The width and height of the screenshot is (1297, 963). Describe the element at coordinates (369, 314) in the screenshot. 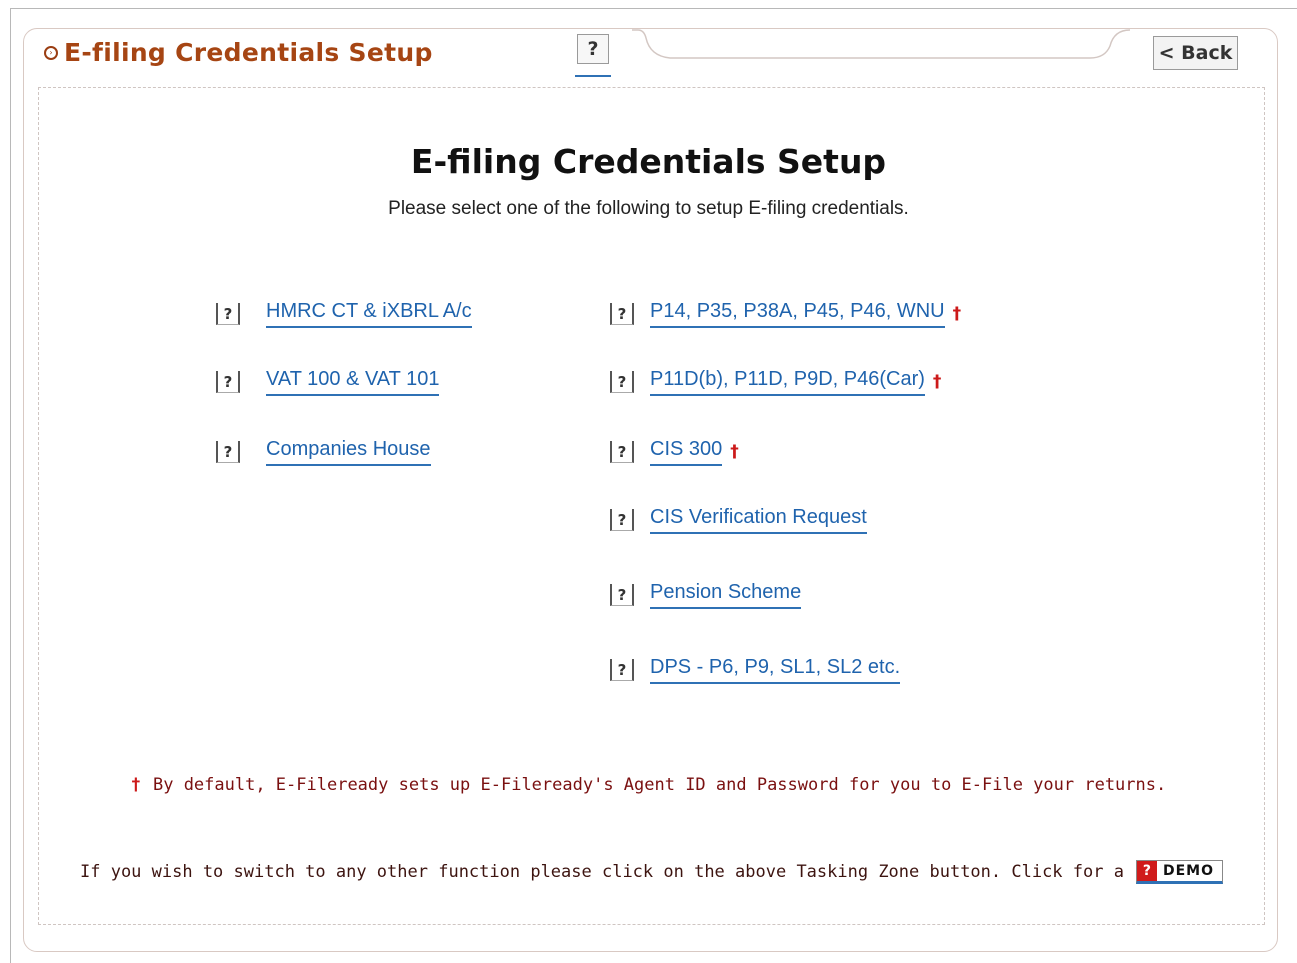

I see `link-hmrc-ct-ixbrl: HMRC CT & iXBRL A/c` at that location.